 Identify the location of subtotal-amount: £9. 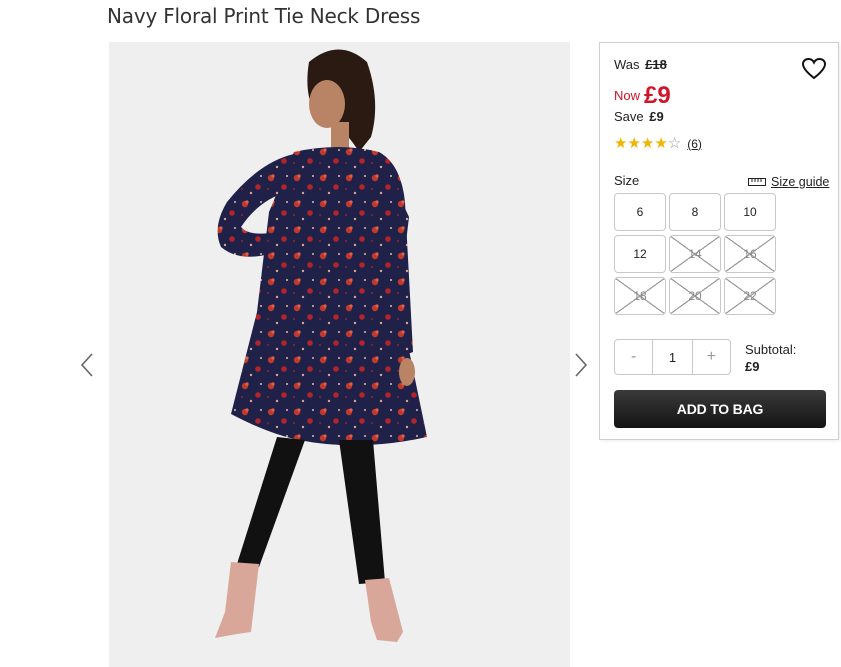
(752, 366).